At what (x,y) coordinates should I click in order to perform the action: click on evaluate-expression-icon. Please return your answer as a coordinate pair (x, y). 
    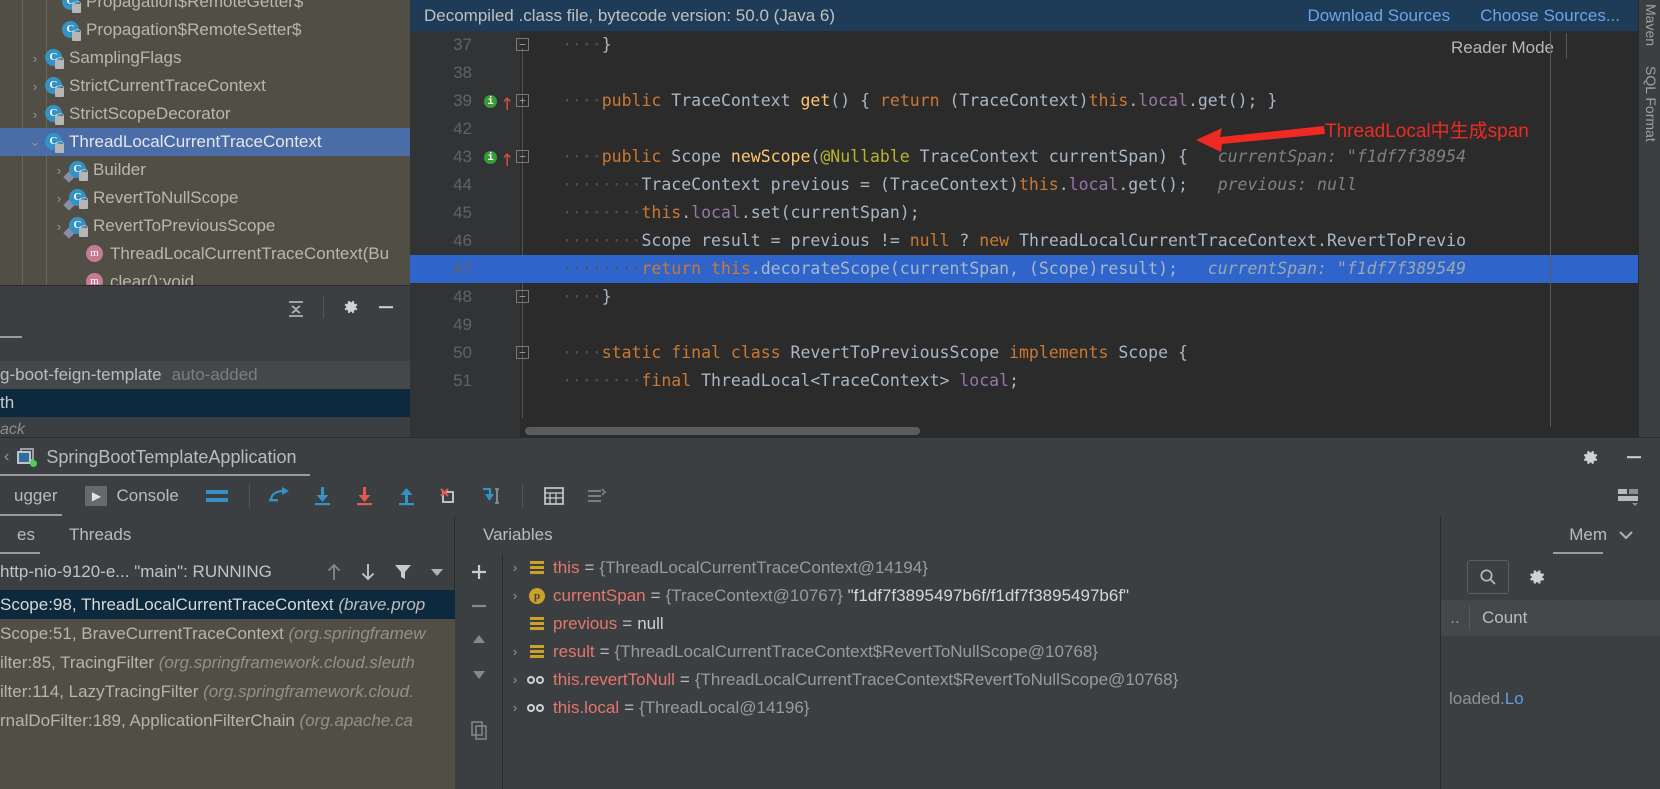
    Looking at the image, I should click on (554, 496).